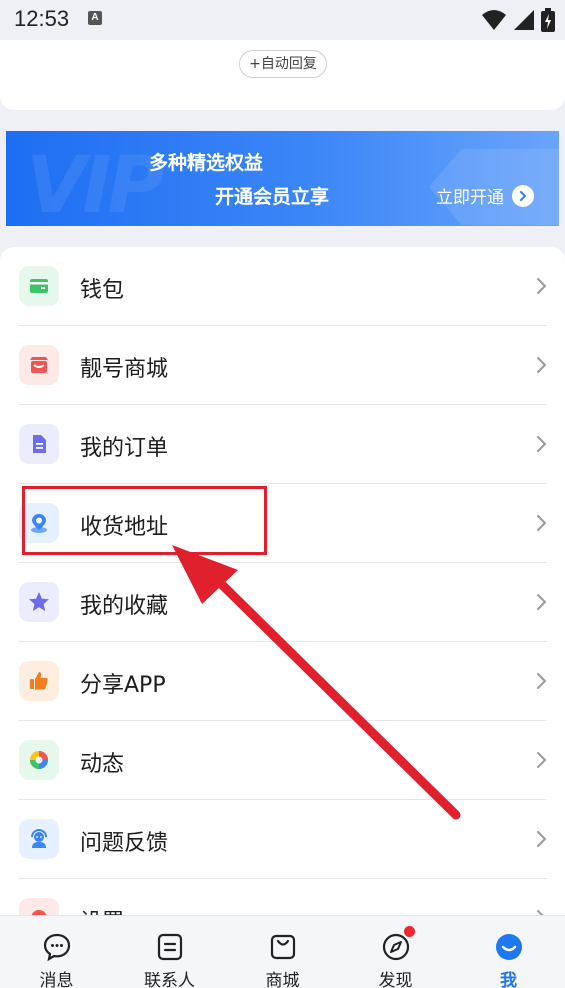 The image size is (565, 988). I want to click on customer-service-icon, so click(39, 839).